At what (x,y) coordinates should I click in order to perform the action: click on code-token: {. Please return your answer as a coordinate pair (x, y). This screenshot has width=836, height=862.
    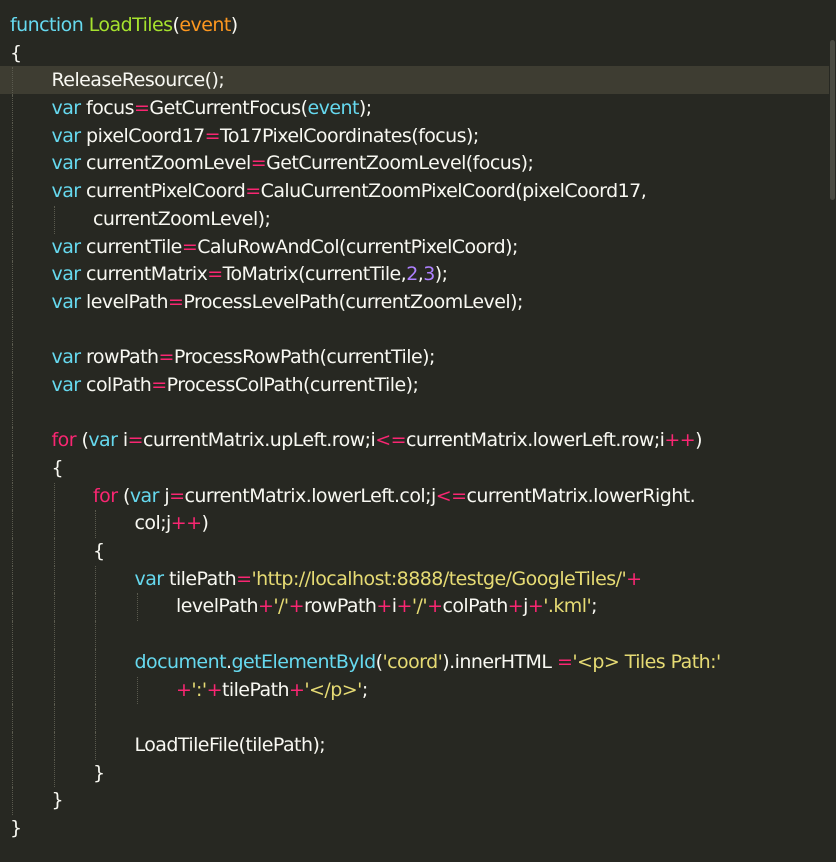
    Looking at the image, I should click on (99, 551).